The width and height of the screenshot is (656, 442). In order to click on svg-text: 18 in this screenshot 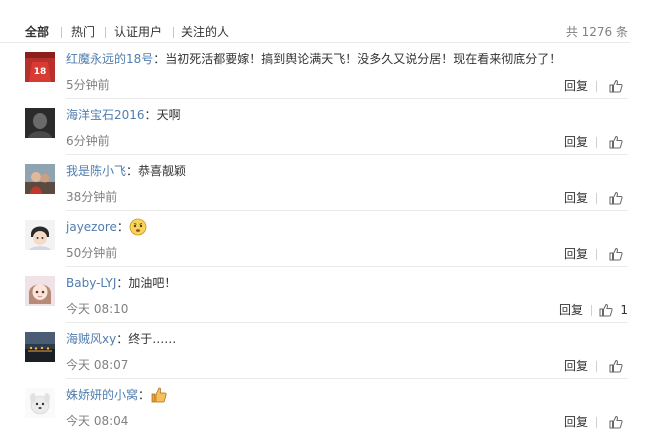, I will do `click(40, 72)`.